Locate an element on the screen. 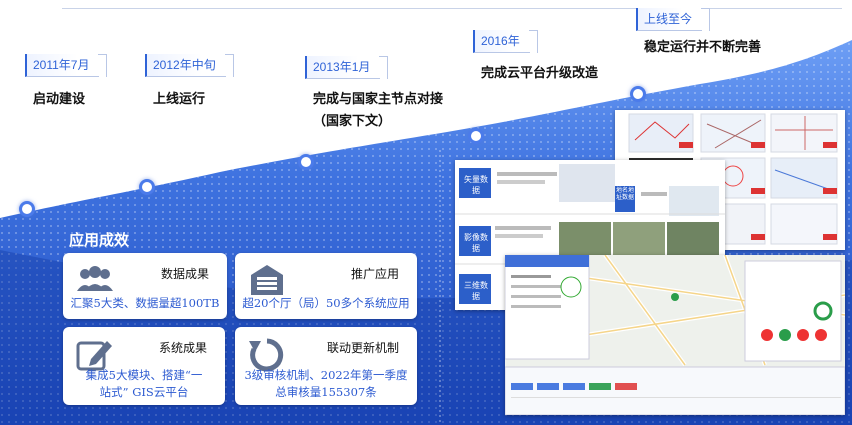 This screenshot has height=425, width=852. card-description-line1: 集成5大模块、搭建“一 is located at coordinates (144, 375).